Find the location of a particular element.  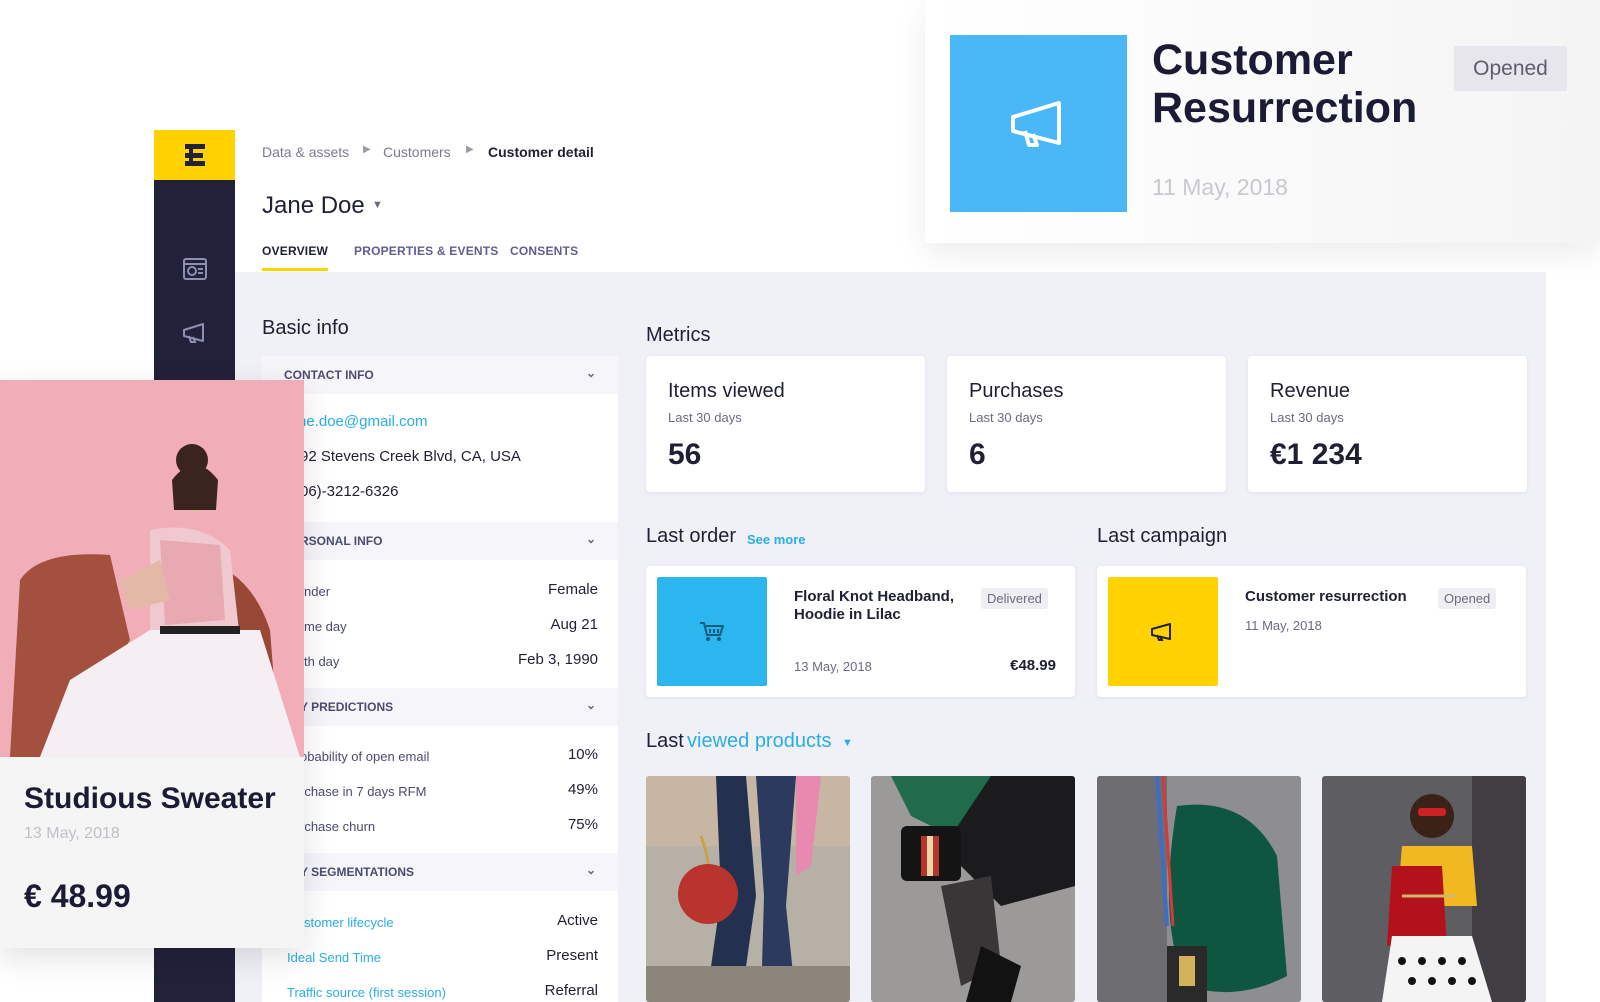

kv-value: Aug 21 is located at coordinates (574, 624).